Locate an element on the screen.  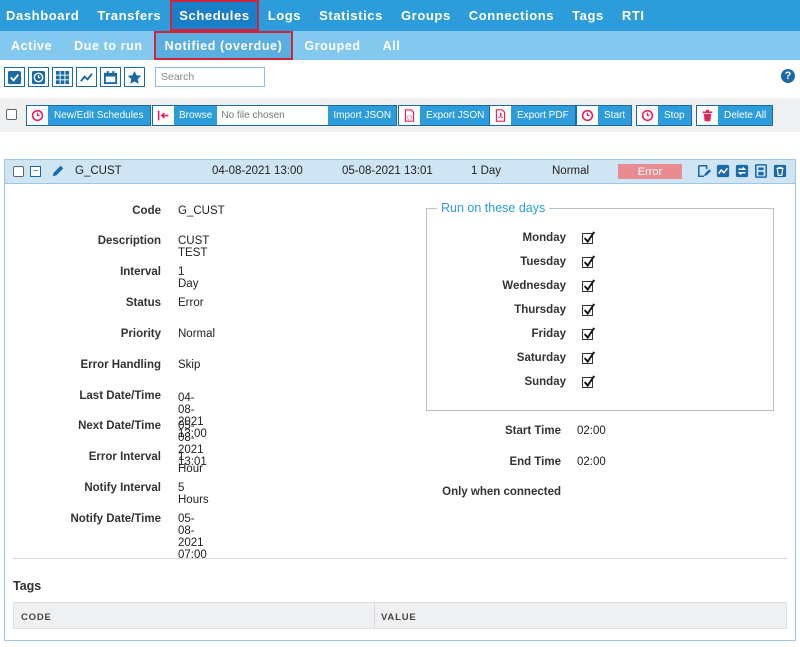
day-label-saturday: Saturday is located at coordinates (541, 358).